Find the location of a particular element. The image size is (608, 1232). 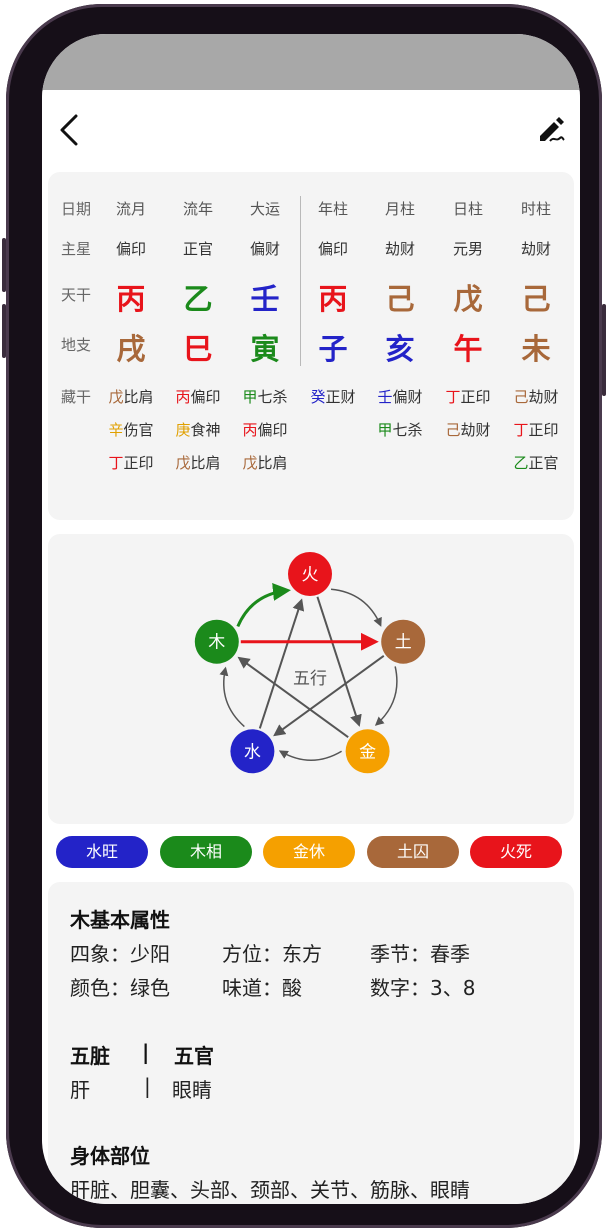

tag-jin-xiu: 金休 is located at coordinates (309, 852).